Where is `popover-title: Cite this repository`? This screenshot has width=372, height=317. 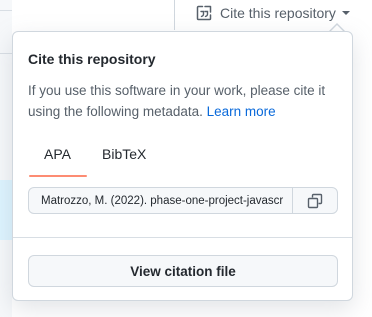 popover-title: Cite this repository is located at coordinates (92, 59).